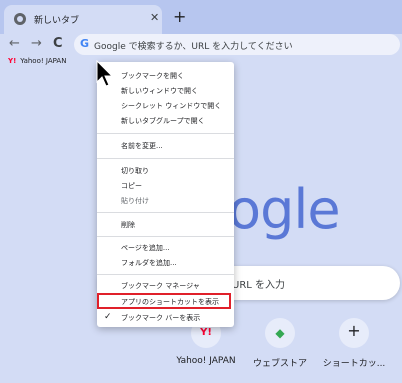 The height and width of the screenshot is (383, 402). What do you see at coordinates (354, 330) in the screenshot?
I see `add-shortcut-icon: +` at bounding box center [354, 330].